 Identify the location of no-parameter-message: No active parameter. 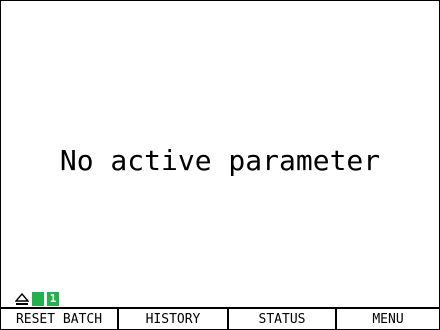
(220, 160).